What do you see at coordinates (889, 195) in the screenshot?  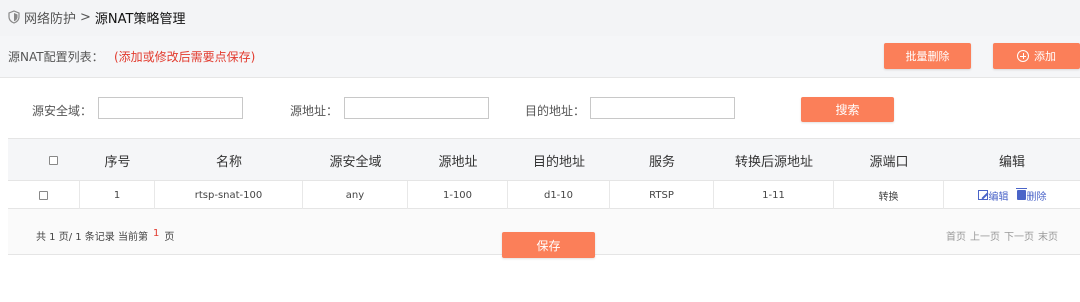 I see `cell-src-port: 转换` at bounding box center [889, 195].